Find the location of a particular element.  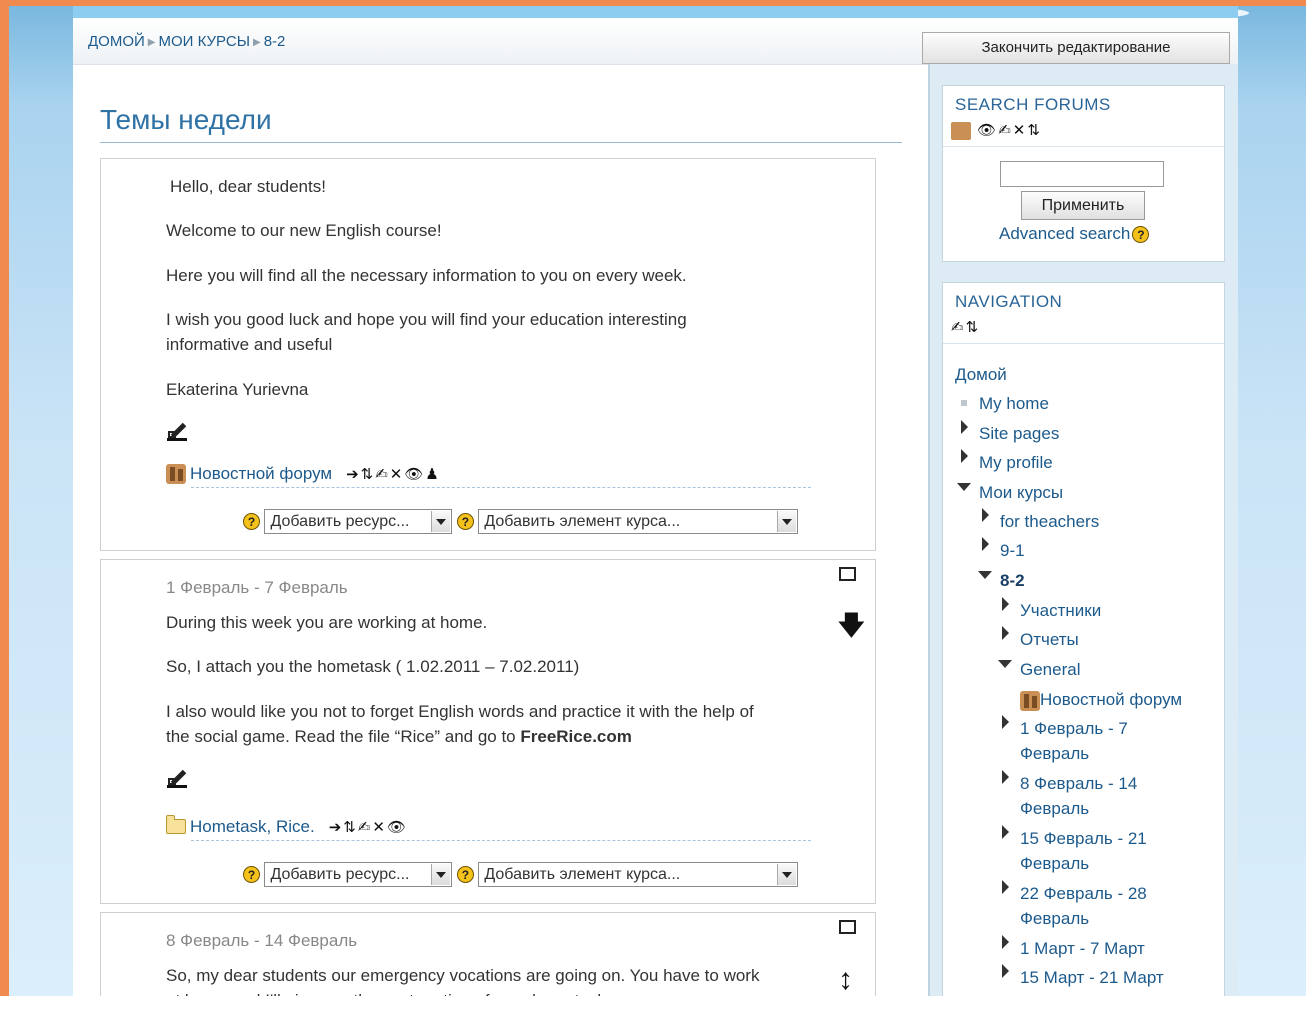

activity-name: Hometask, Rice. is located at coordinates (252, 826).